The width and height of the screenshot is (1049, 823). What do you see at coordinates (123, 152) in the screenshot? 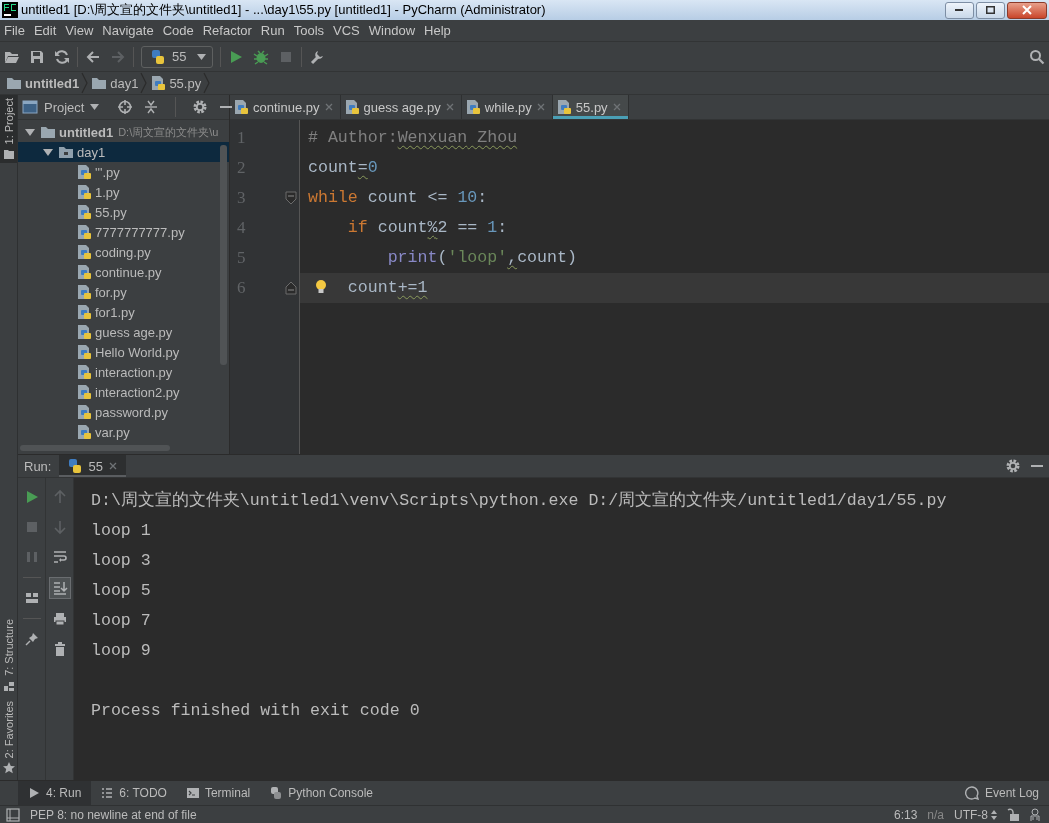
I see `tree-item: day1` at bounding box center [123, 152].